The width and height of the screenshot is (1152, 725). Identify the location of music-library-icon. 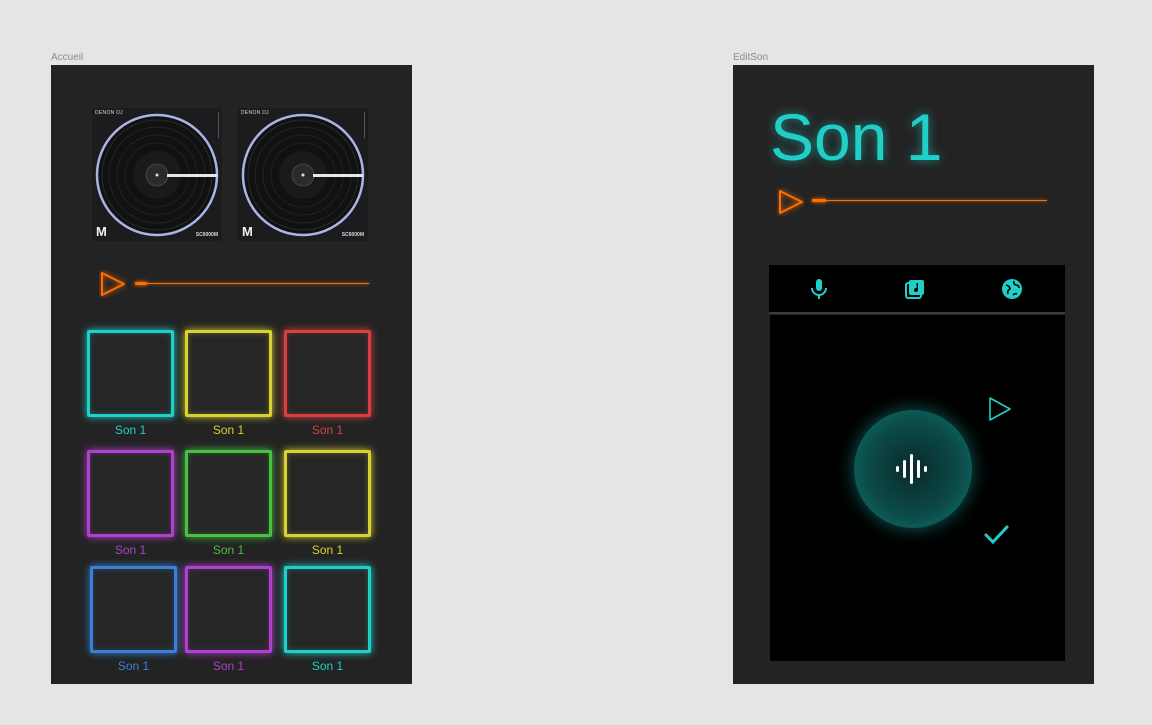
(915, 289).